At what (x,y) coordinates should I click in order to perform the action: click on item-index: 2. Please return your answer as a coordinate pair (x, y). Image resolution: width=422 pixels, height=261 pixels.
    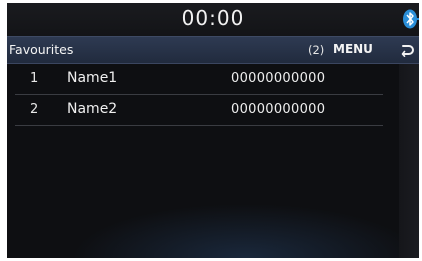
    Looking at the image, I should click on (34, 109).